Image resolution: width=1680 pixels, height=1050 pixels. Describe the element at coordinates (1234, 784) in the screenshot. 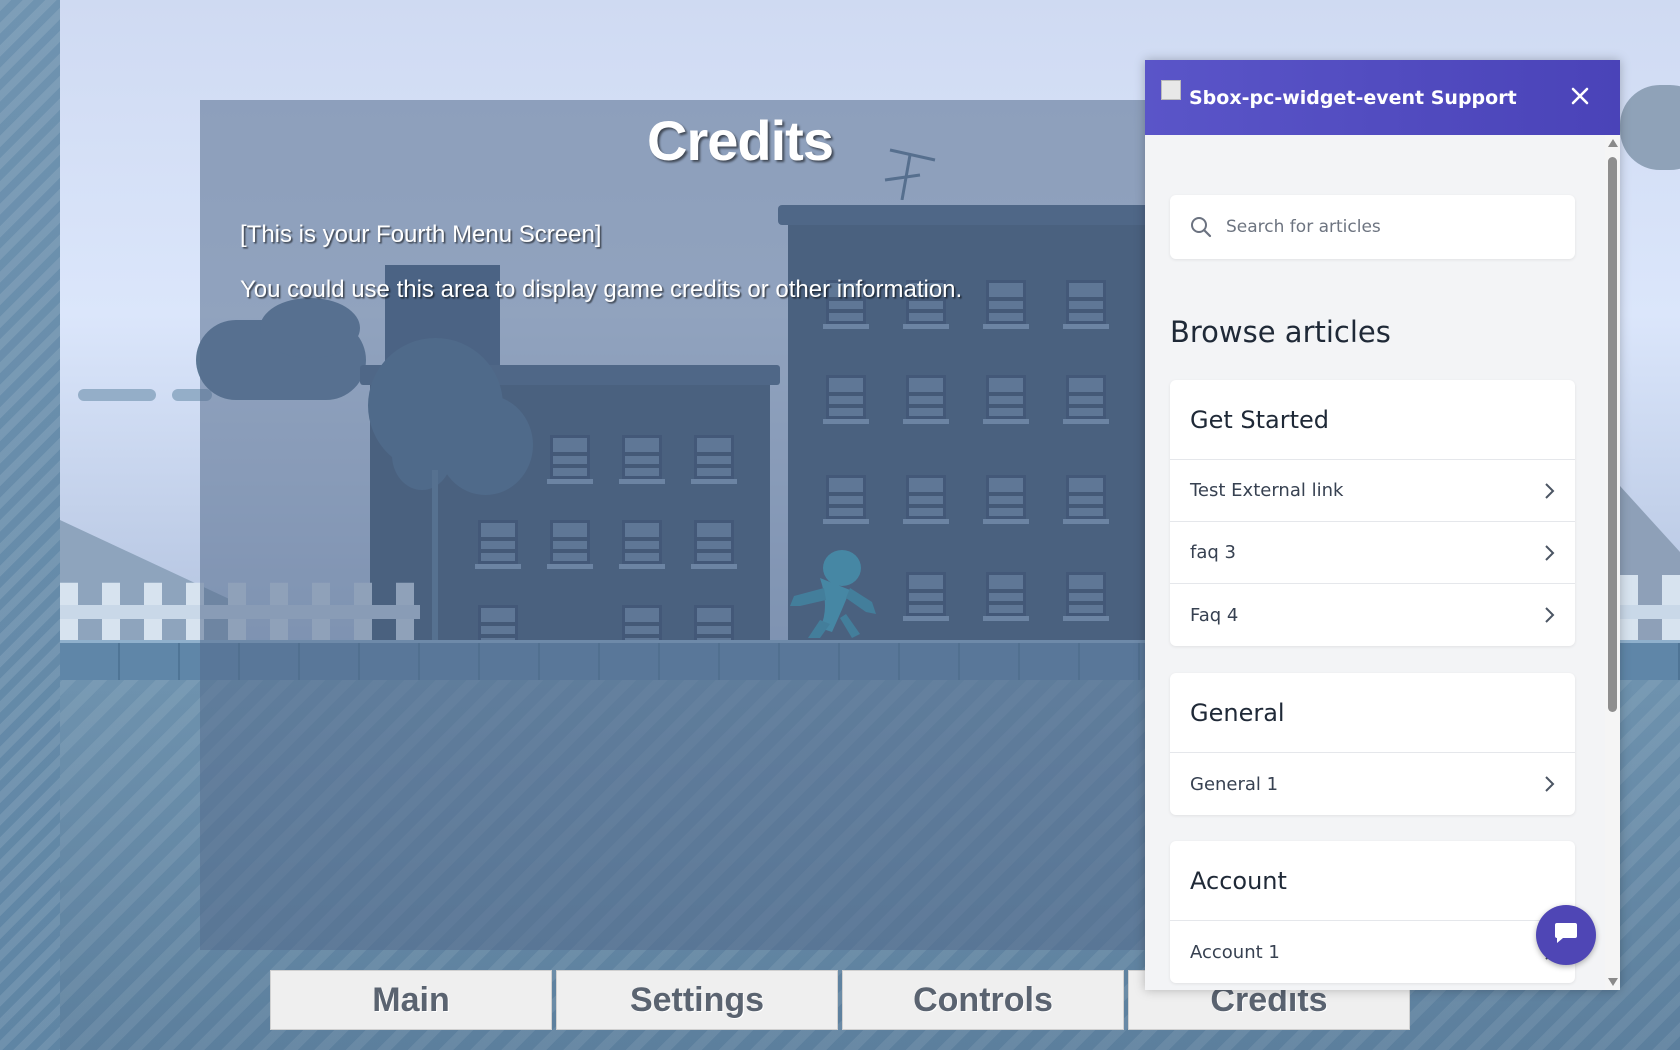

I see `article-label: General 1` at that location.